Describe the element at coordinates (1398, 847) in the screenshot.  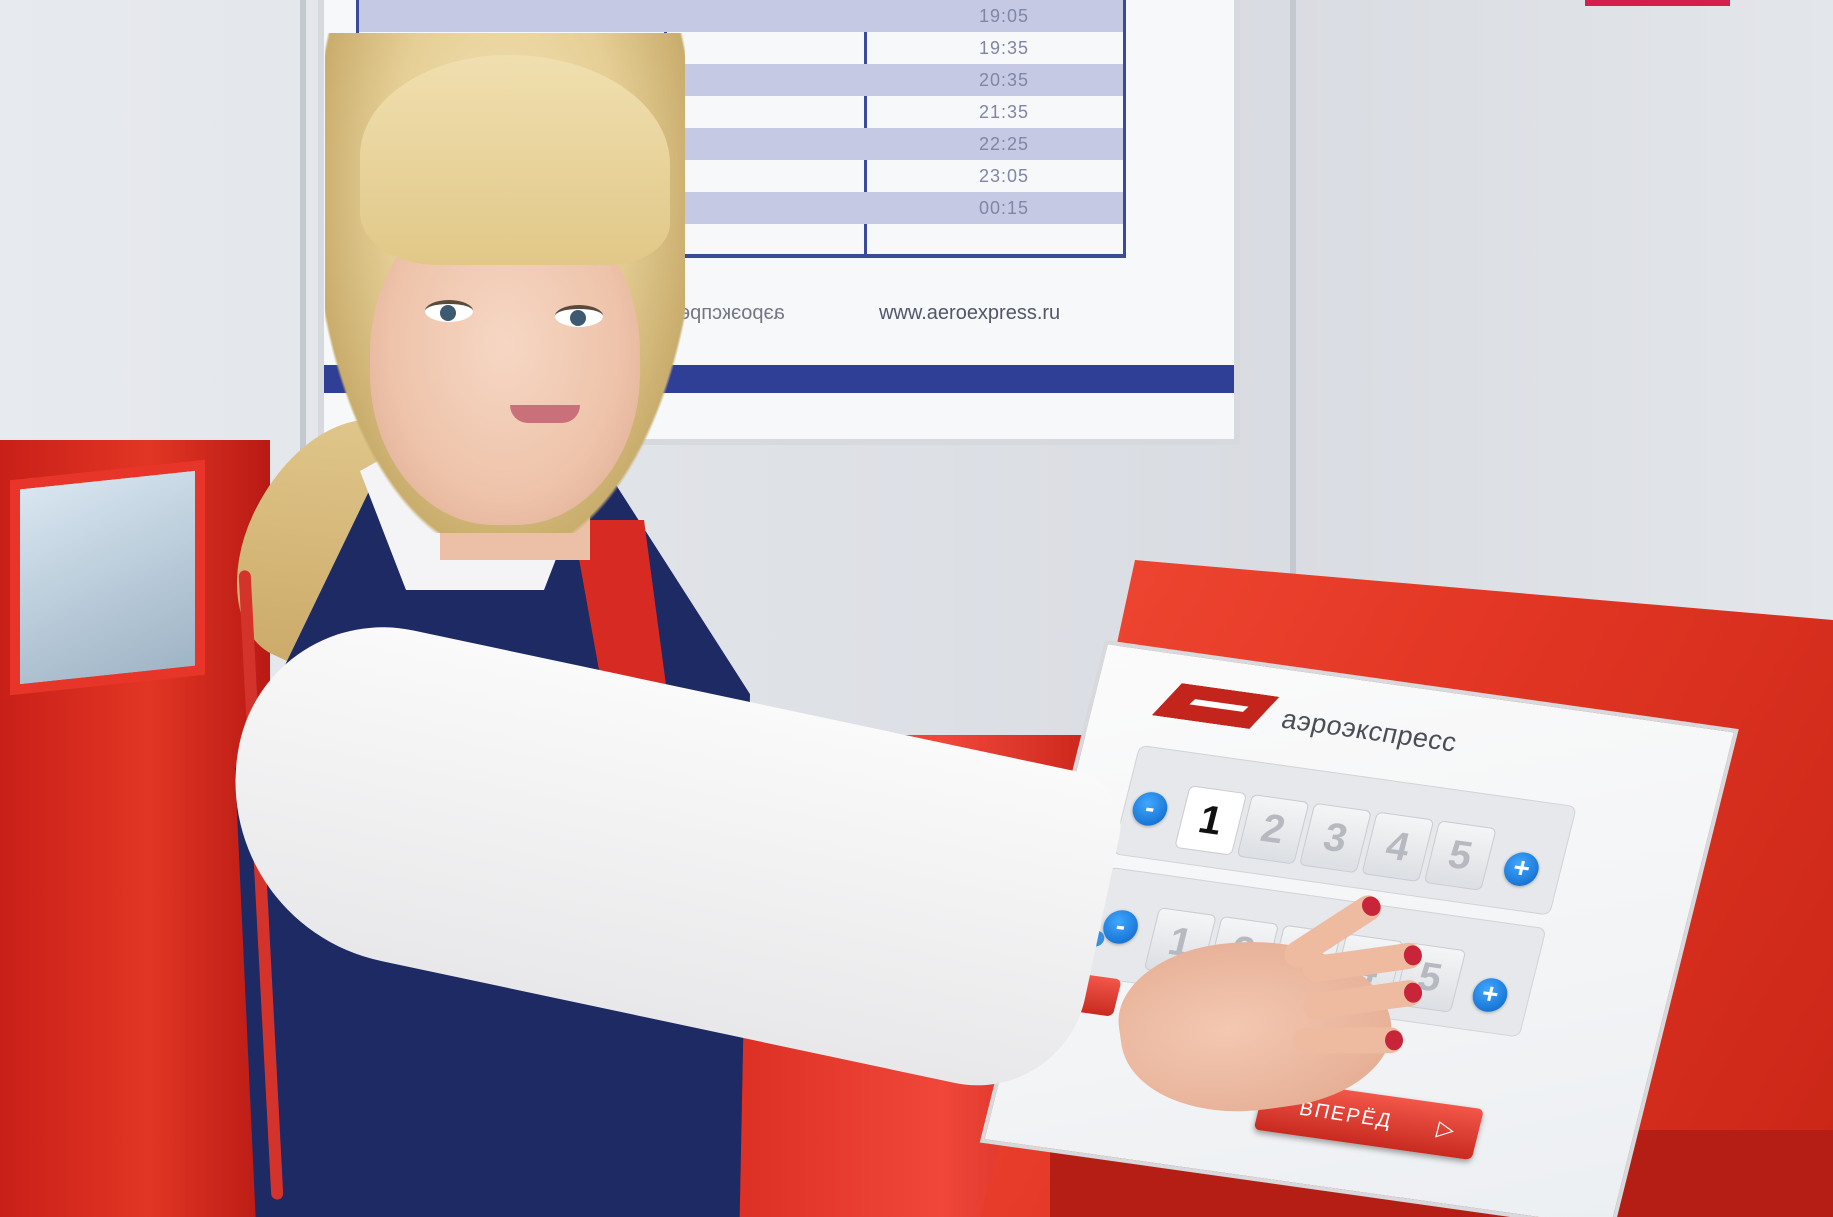
I see `quantity-option-4: 4` at that location.